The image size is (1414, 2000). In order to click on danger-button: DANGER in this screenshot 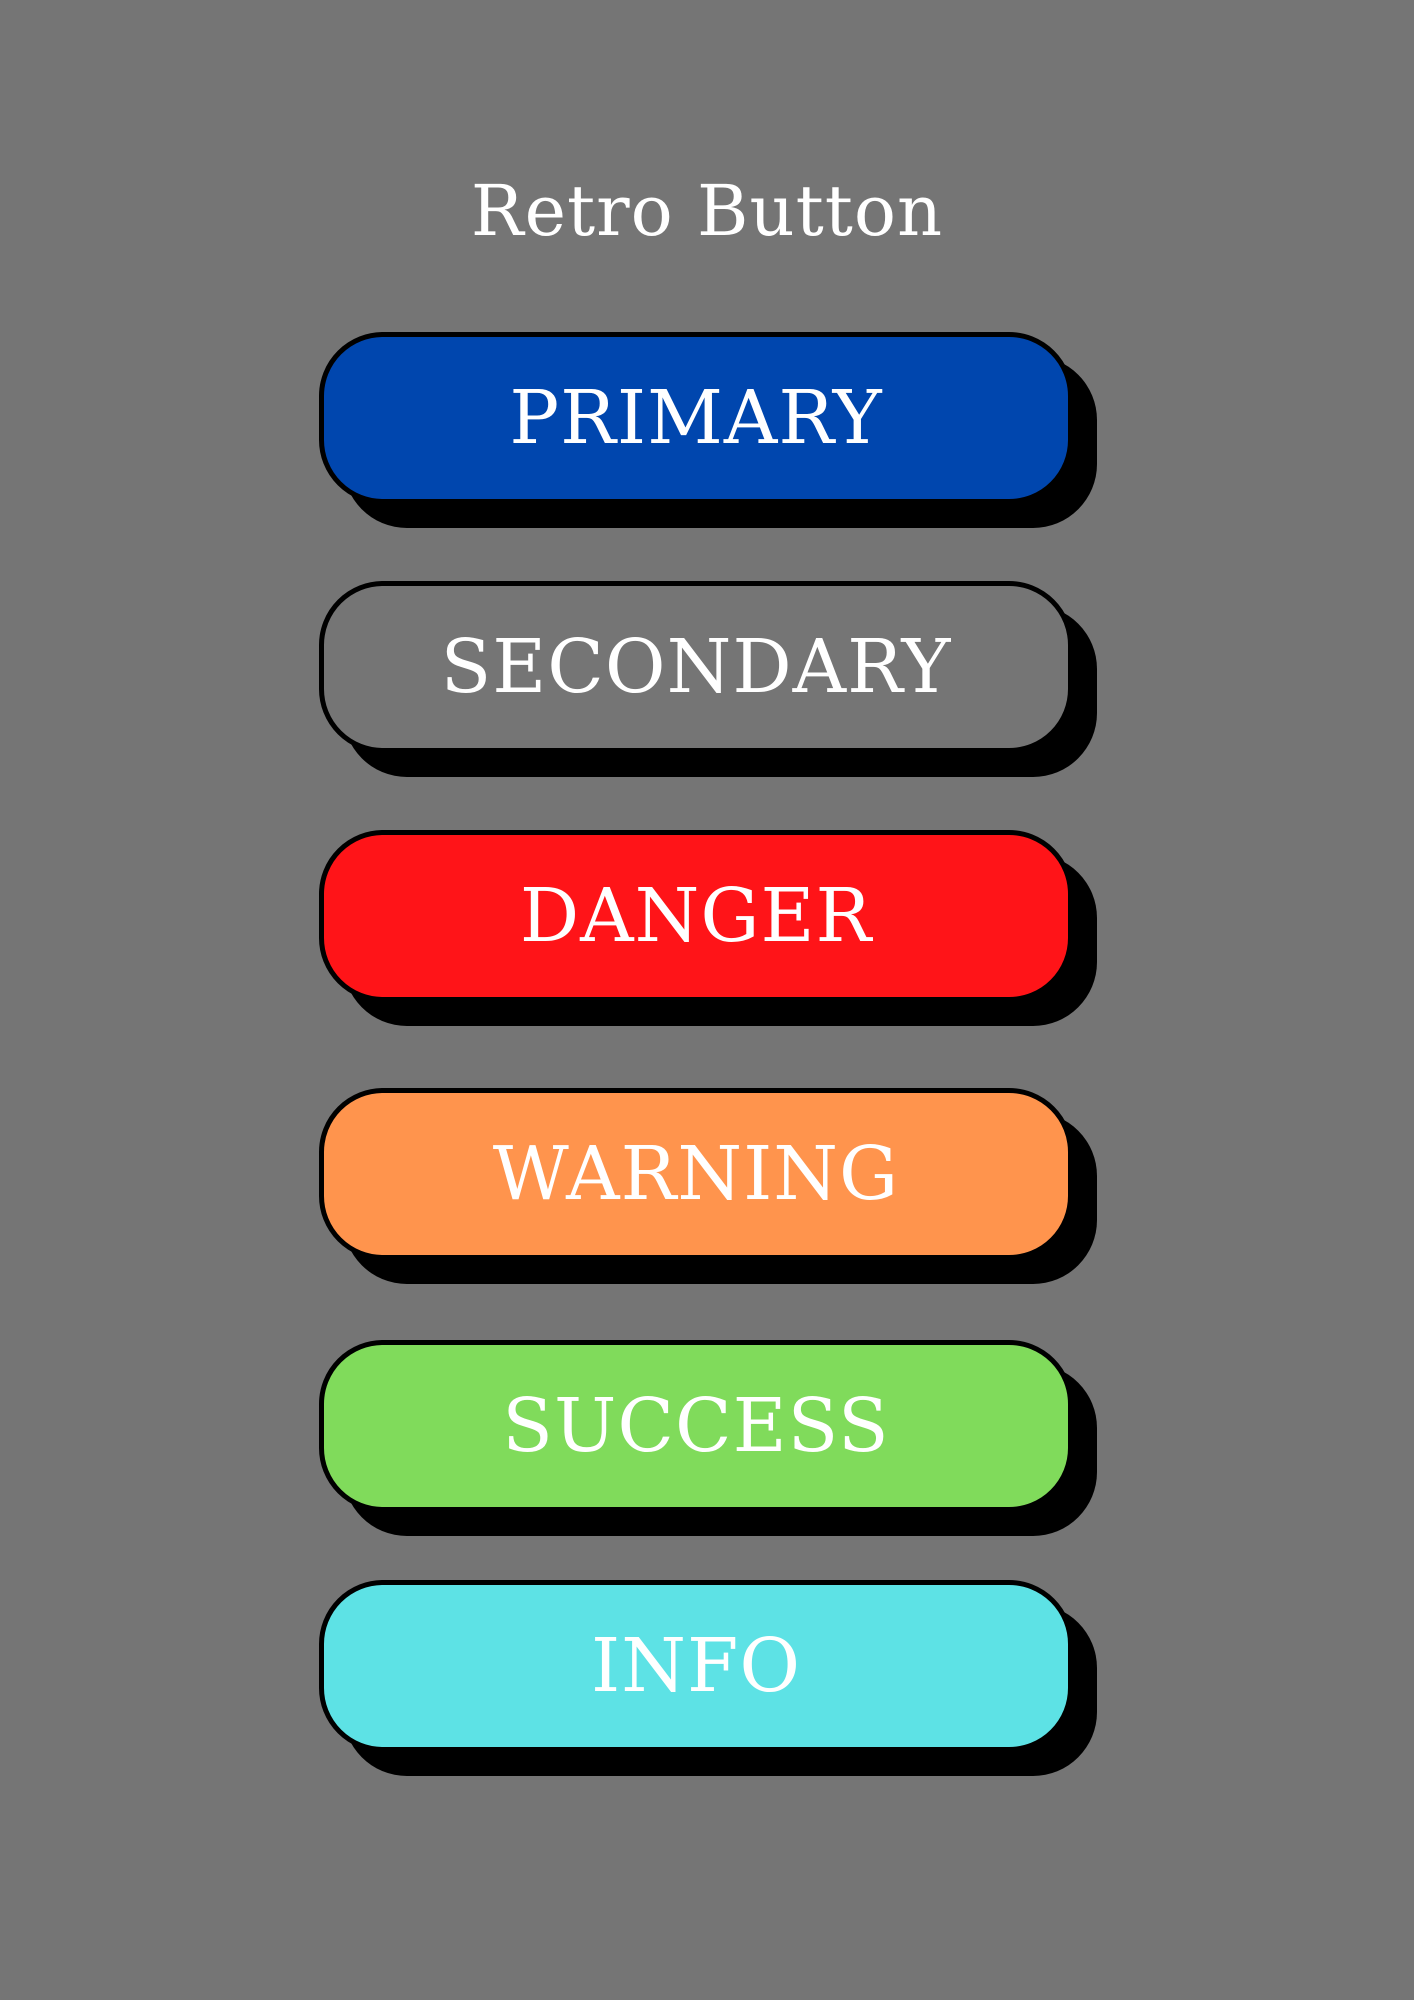, I will do `click(696, 916)`.